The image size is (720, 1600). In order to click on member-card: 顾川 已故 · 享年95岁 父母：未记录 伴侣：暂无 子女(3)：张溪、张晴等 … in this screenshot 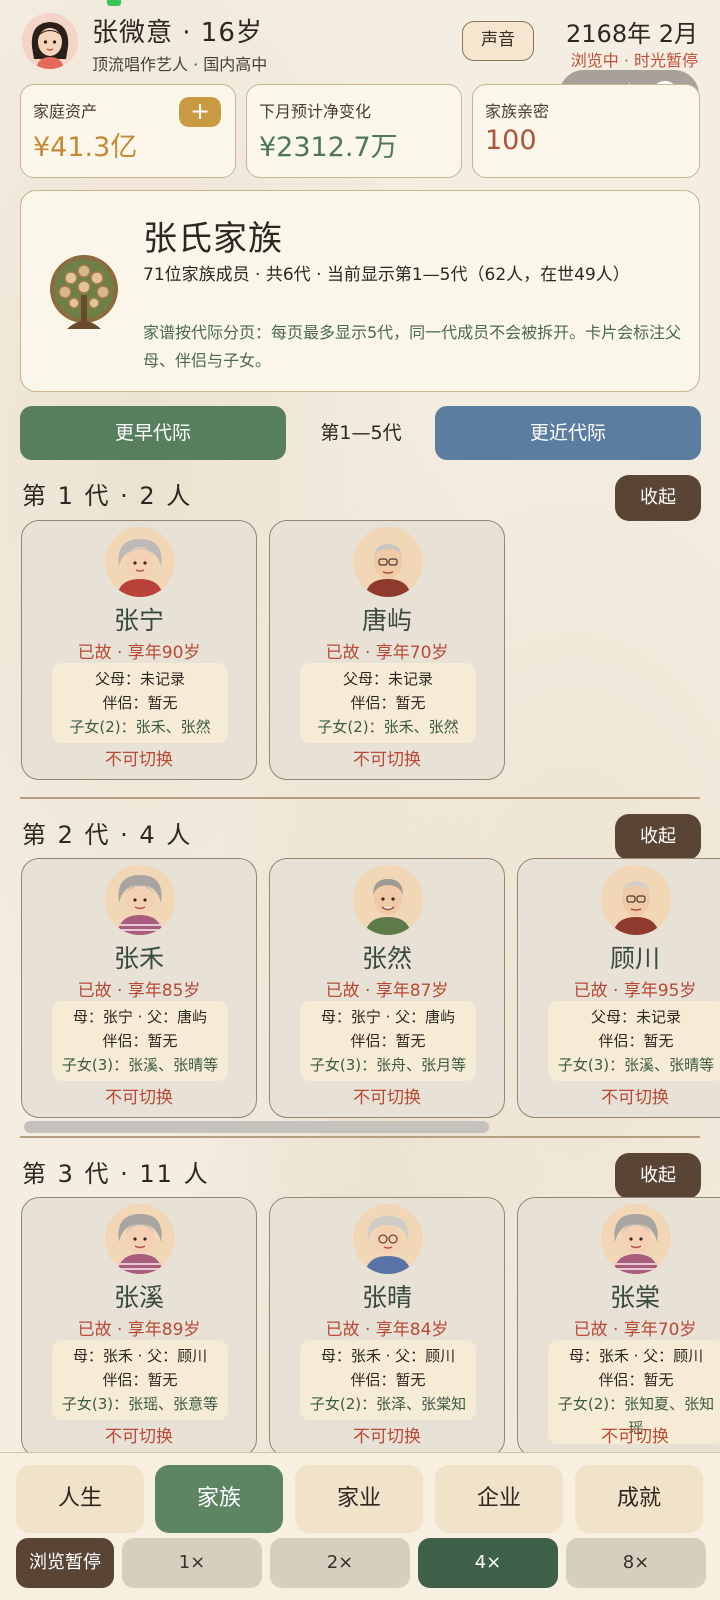, I will do `click(618, 988)`.